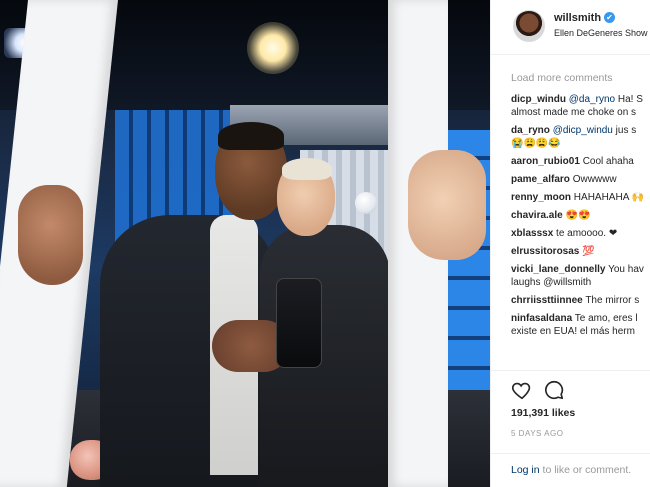  Describe the element at coordinates (573, 331) in the screenshot. I see `comment-text-continued: existe en EUA! el más herm` at that location.